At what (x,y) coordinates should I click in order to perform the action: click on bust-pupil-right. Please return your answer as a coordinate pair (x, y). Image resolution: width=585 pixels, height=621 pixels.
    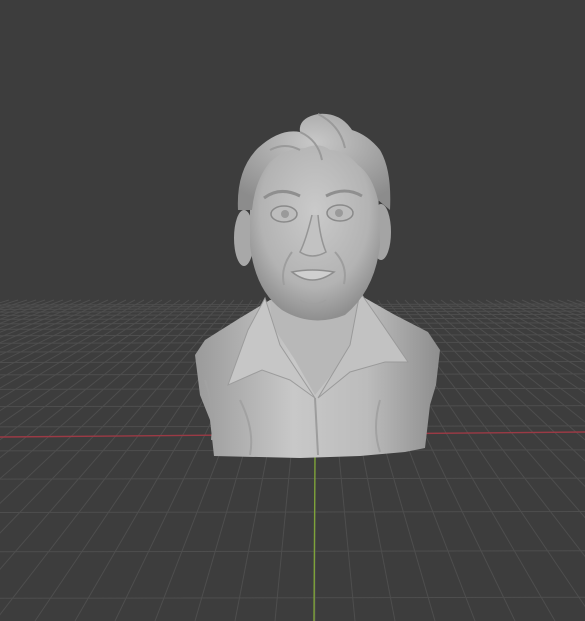
    Looking at the image, I should click on (339, 213).